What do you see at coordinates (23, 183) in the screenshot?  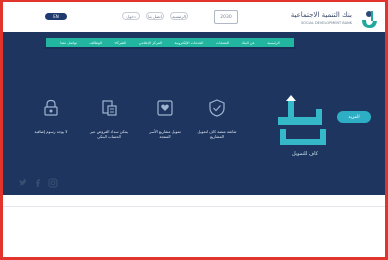 I see `twitter-icon` at bounding box center [23, 183].